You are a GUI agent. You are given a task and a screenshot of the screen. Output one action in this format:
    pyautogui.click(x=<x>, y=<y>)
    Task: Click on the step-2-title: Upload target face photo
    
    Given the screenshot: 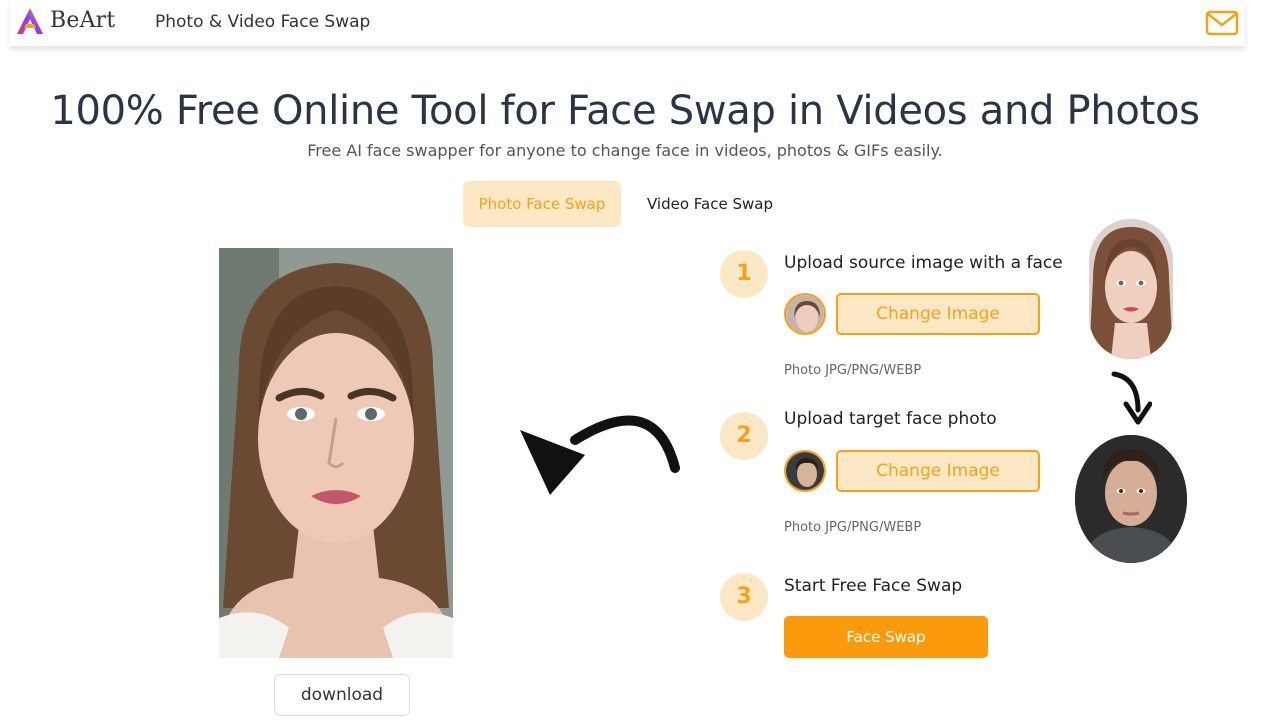 What is the action you would take?
    pyautogui.click(x=890, y=419)
    